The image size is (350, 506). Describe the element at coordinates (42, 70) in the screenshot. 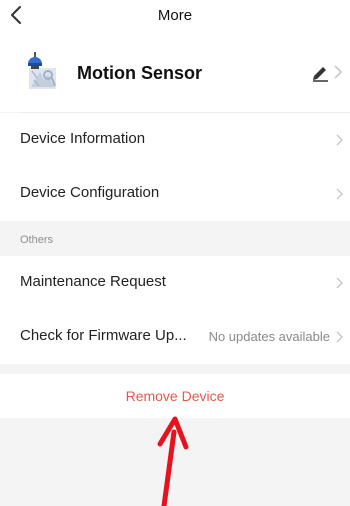

I see `motion-sensor-icon` at that location.